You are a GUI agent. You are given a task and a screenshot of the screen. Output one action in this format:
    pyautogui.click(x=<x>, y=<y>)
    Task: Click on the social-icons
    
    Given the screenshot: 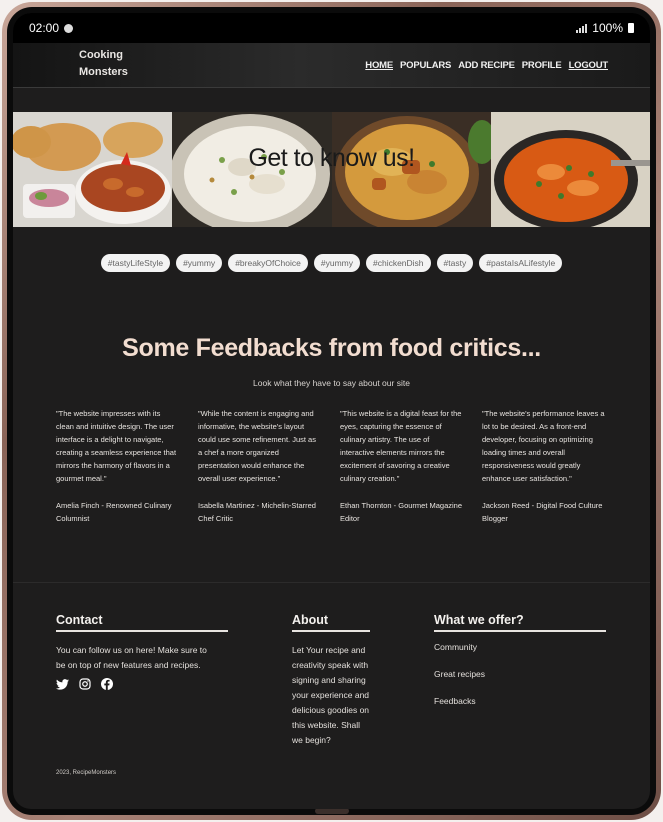 What is the action you would take?
    pyautogui.click(x=142, y=684)
    